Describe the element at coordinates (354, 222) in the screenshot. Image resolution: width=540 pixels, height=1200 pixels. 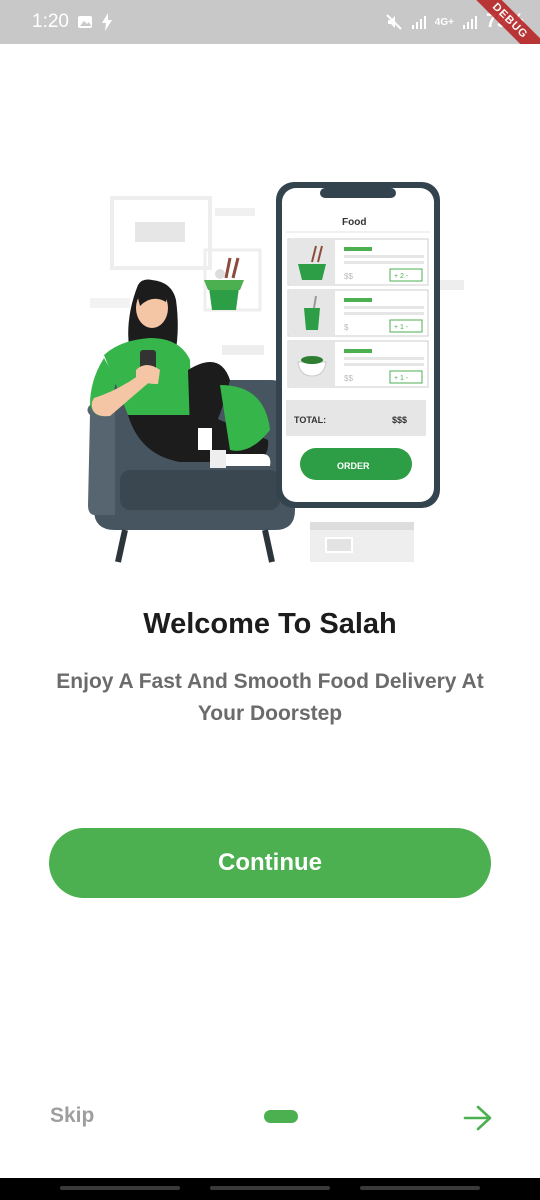
I see `phone-screen-title: Food` at that location.